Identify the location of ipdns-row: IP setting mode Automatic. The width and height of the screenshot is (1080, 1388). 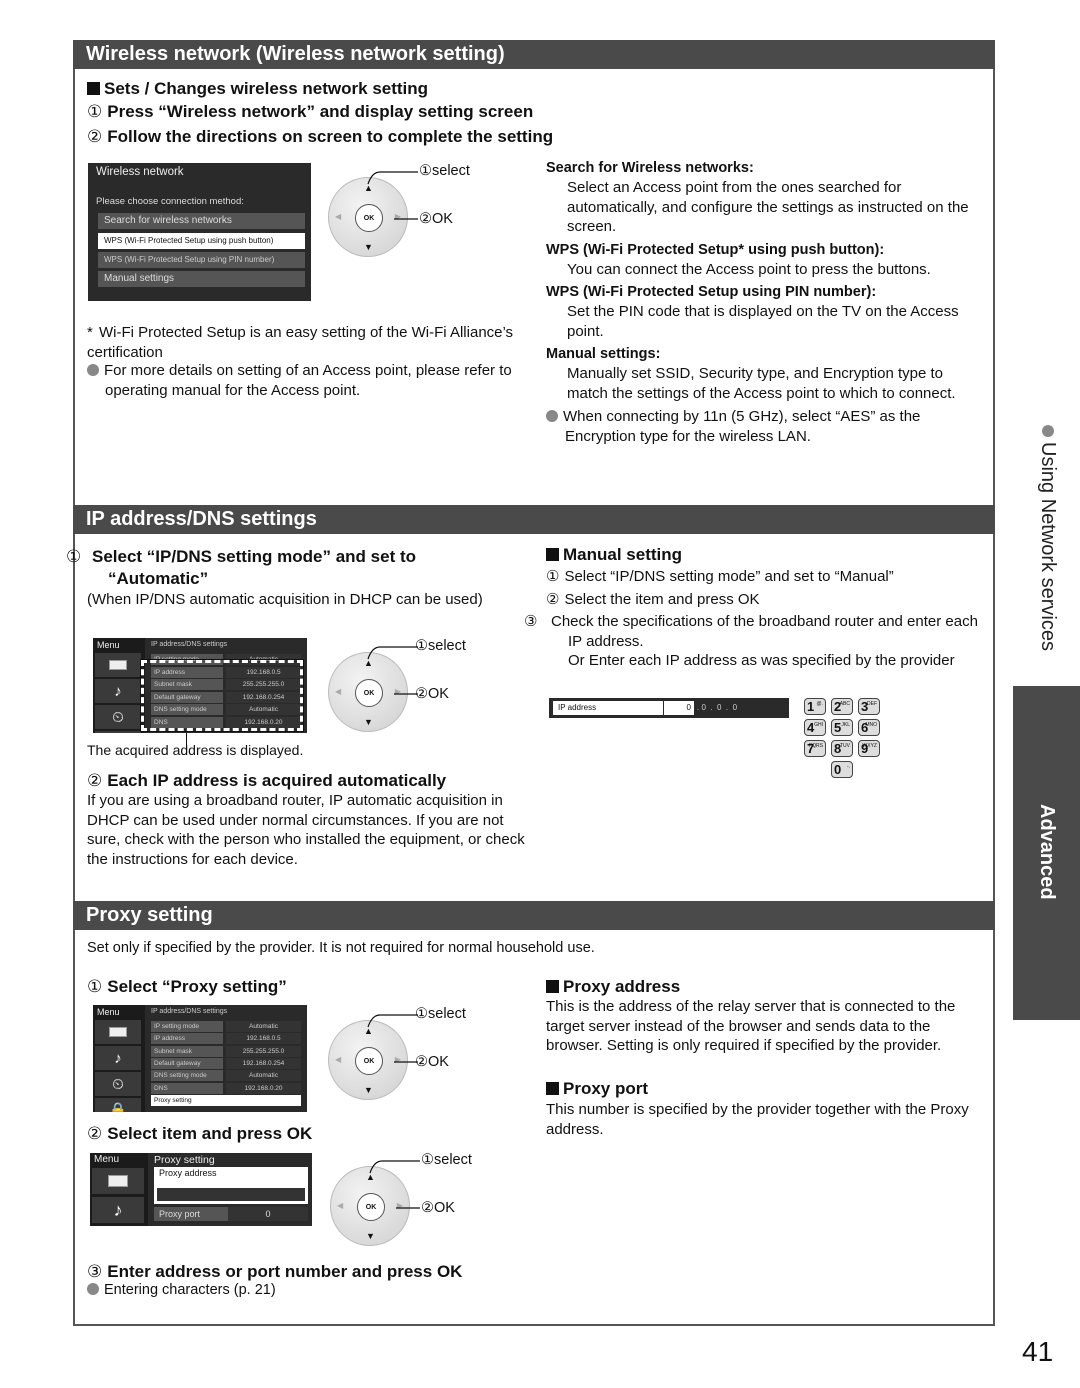
(226, 1026).